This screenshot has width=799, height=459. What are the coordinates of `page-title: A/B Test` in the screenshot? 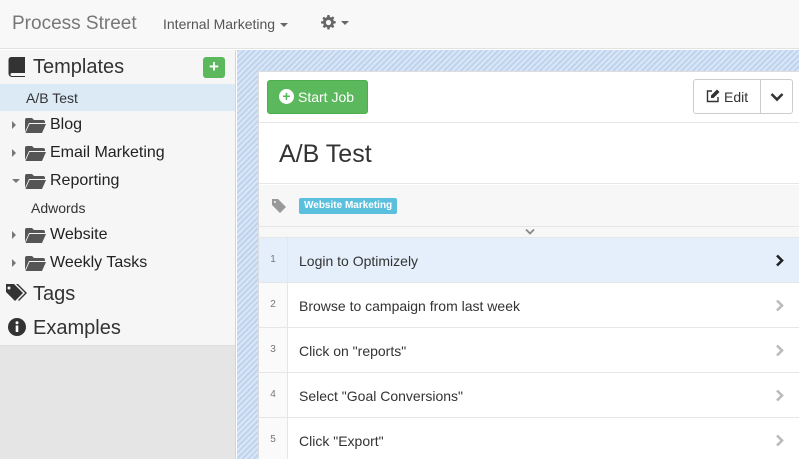 It's located at (325, 154).